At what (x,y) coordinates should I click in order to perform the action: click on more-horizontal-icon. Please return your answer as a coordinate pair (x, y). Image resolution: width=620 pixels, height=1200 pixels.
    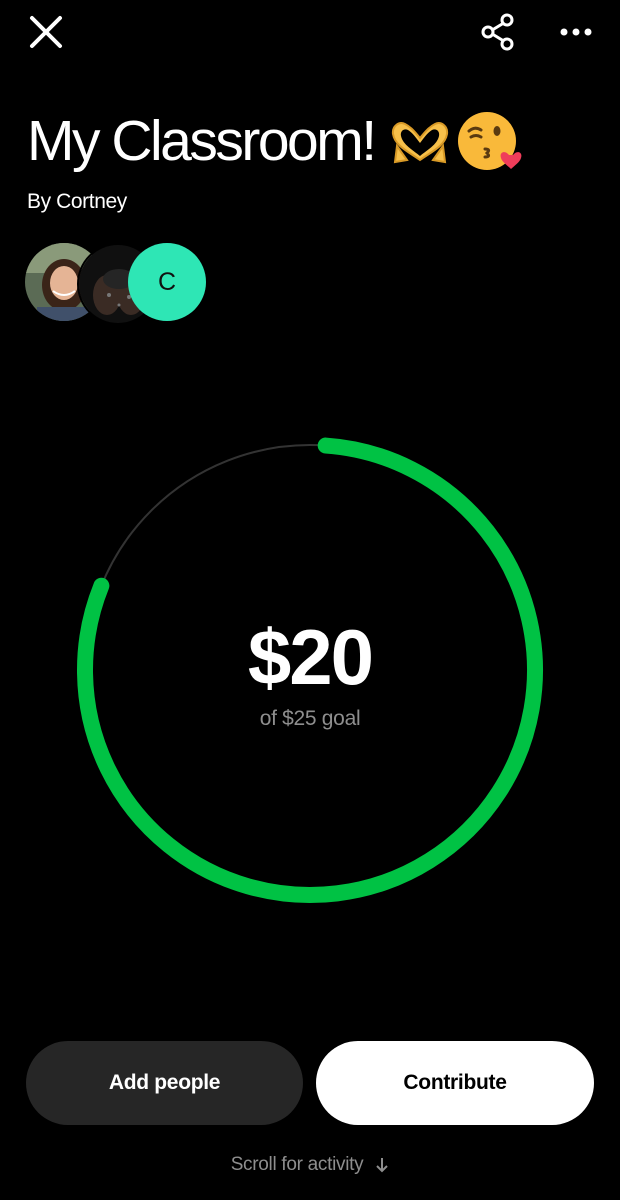
    Looking at the image, I should click on (576, 32).